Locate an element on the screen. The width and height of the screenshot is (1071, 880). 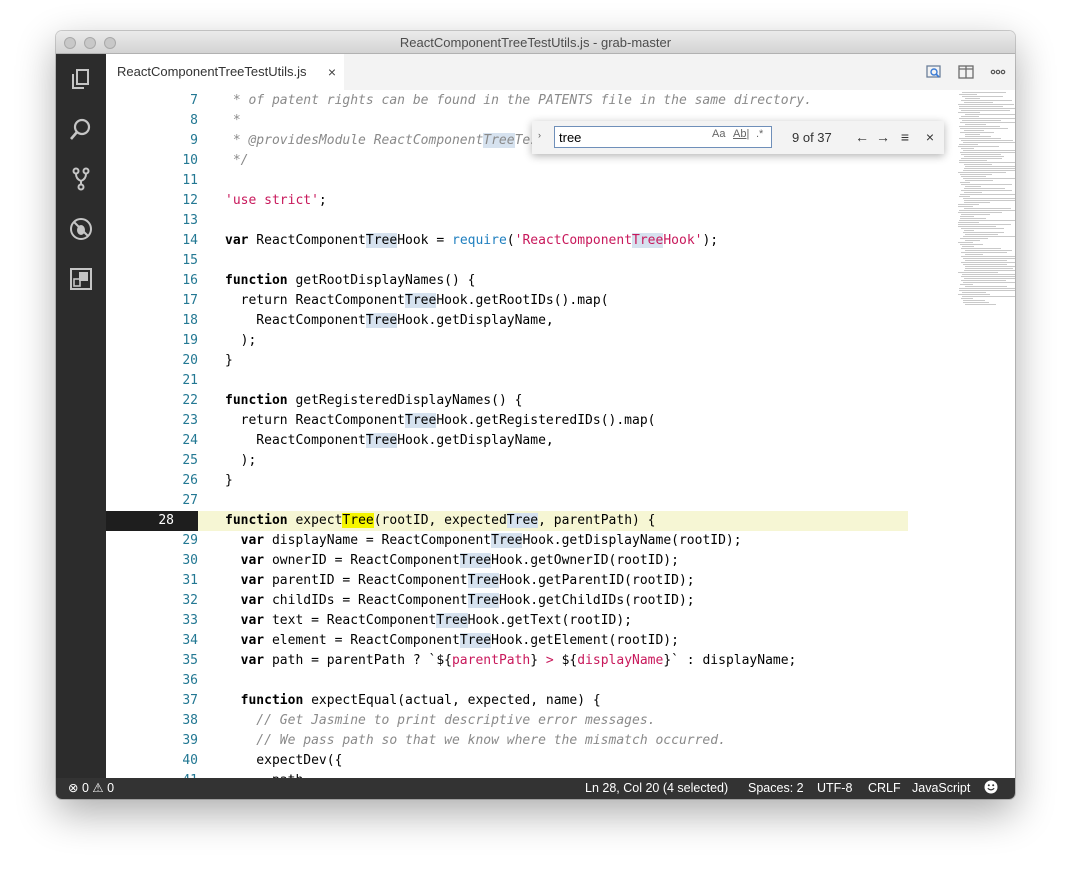
line-number: 13 is located at coordinates (190, 220).